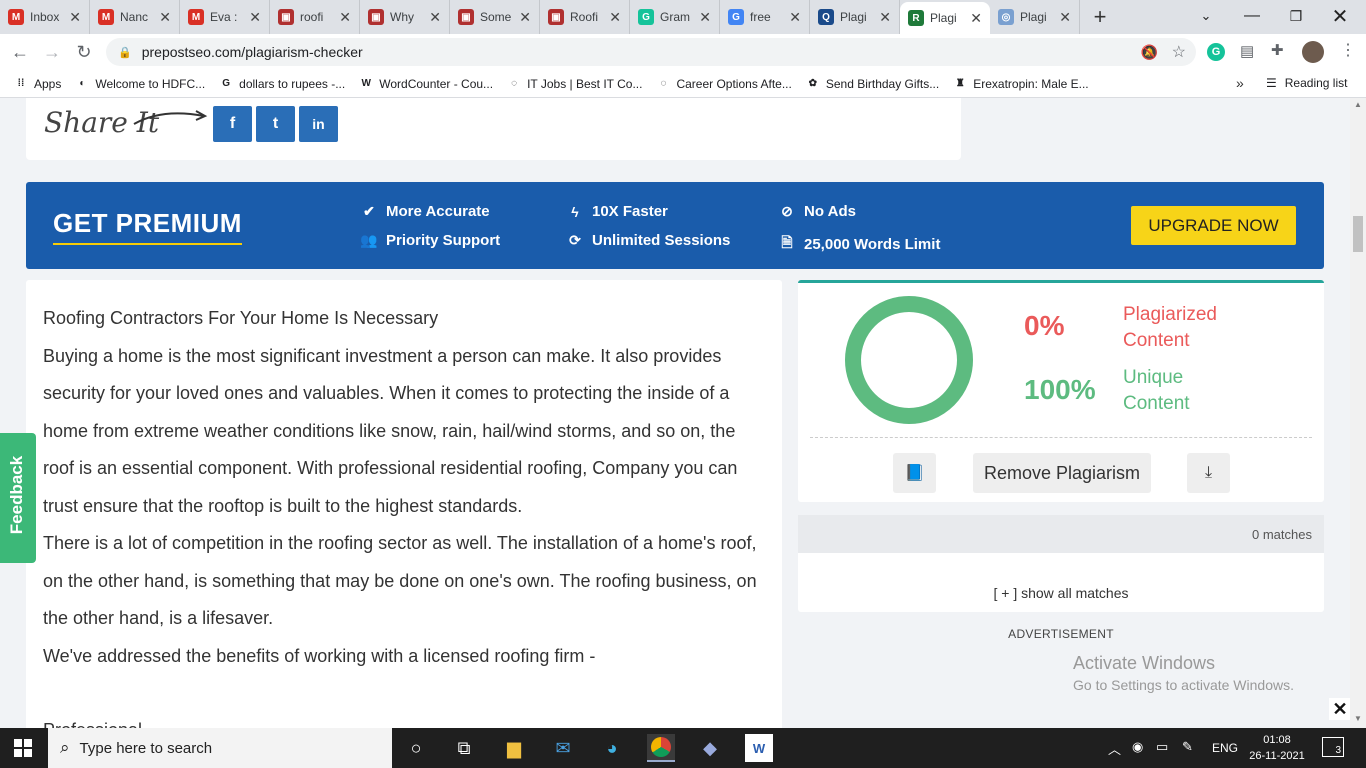 This screenshot has height=768, width=1366. I want to click on browser-tab: ▣ Roofi ✕, so click(585, 17).